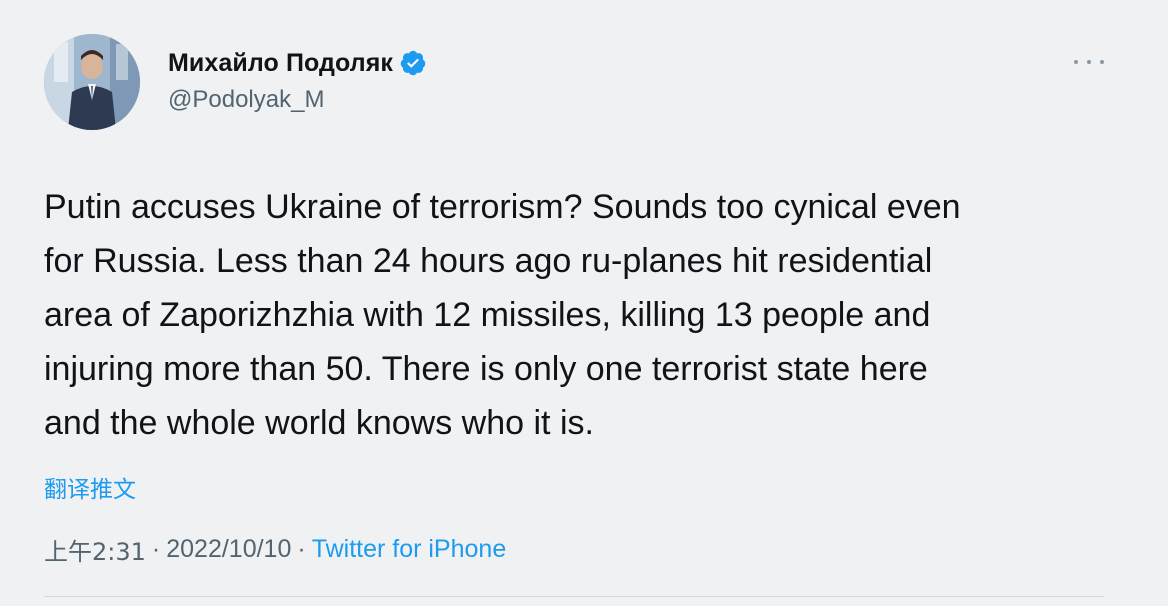 This screenshot has width=1168, height=606. I want to click on divider, so click(574, 596).